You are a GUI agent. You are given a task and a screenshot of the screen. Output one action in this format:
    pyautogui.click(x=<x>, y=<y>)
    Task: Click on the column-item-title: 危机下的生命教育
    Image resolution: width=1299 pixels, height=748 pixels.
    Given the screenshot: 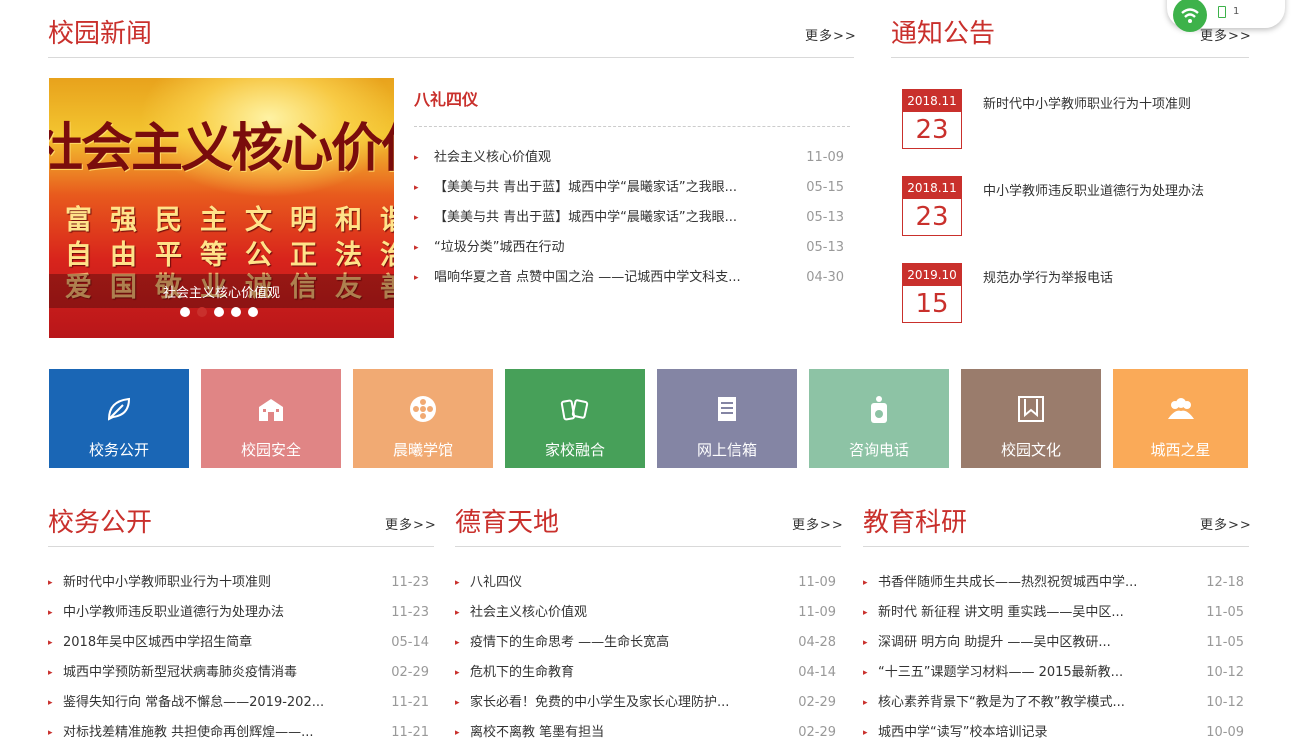 What is the action you would take?
    pyautogui.click(x=522, y=672)
    